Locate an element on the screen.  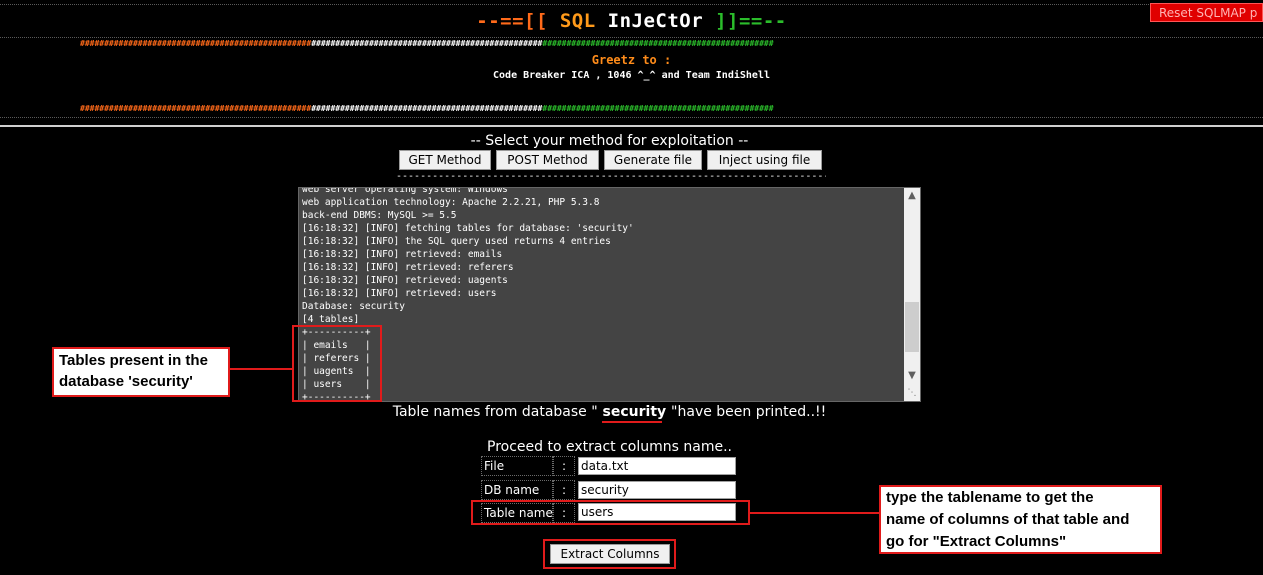
title-injector: InJeCtOr is located at coordinates (655, 21).